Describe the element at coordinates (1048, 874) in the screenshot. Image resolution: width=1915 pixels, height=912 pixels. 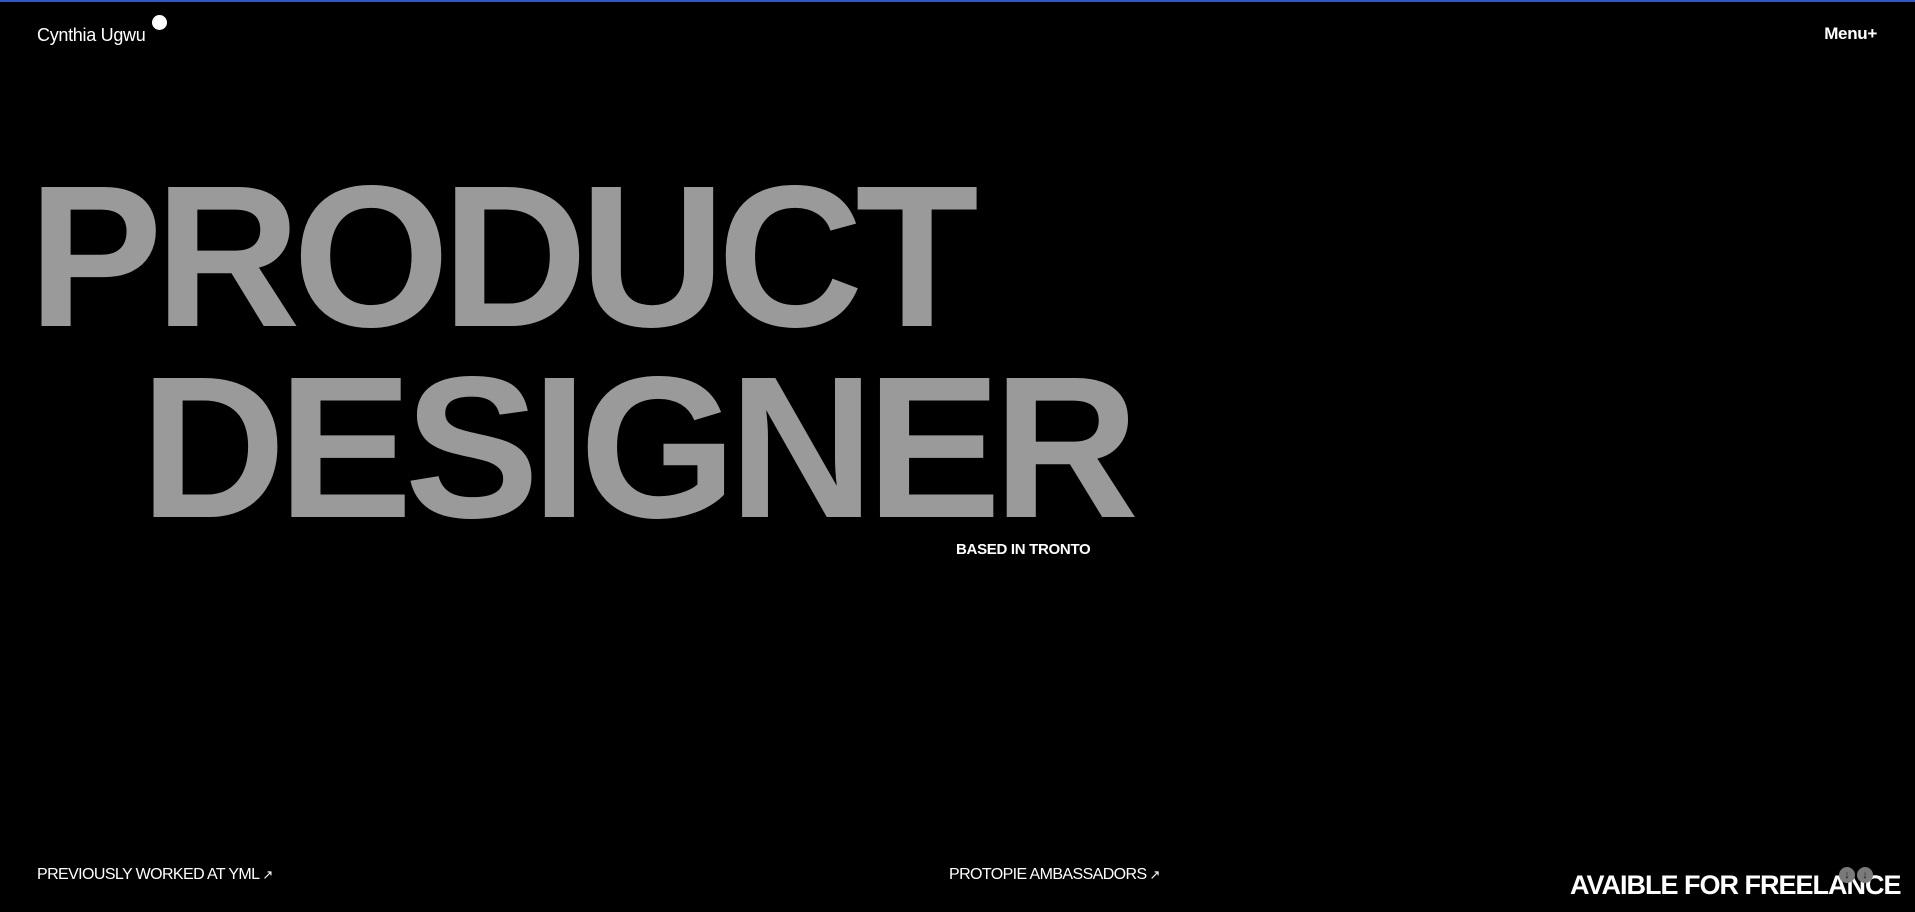
I see `protopie-ambassadors-label: PROTOPIE AMBASSADORS` at that location.